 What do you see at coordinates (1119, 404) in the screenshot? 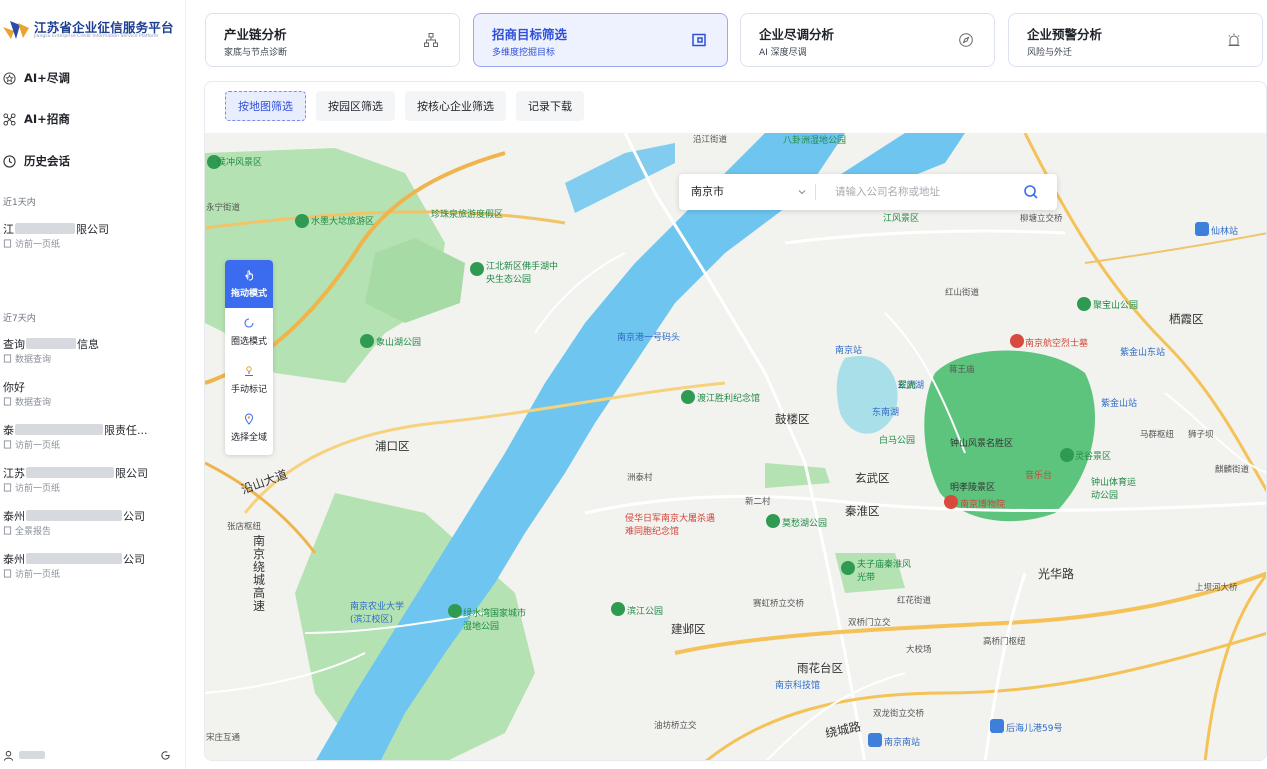
I see `map-label: 紫金山站` at bounding box center [1119, 404].